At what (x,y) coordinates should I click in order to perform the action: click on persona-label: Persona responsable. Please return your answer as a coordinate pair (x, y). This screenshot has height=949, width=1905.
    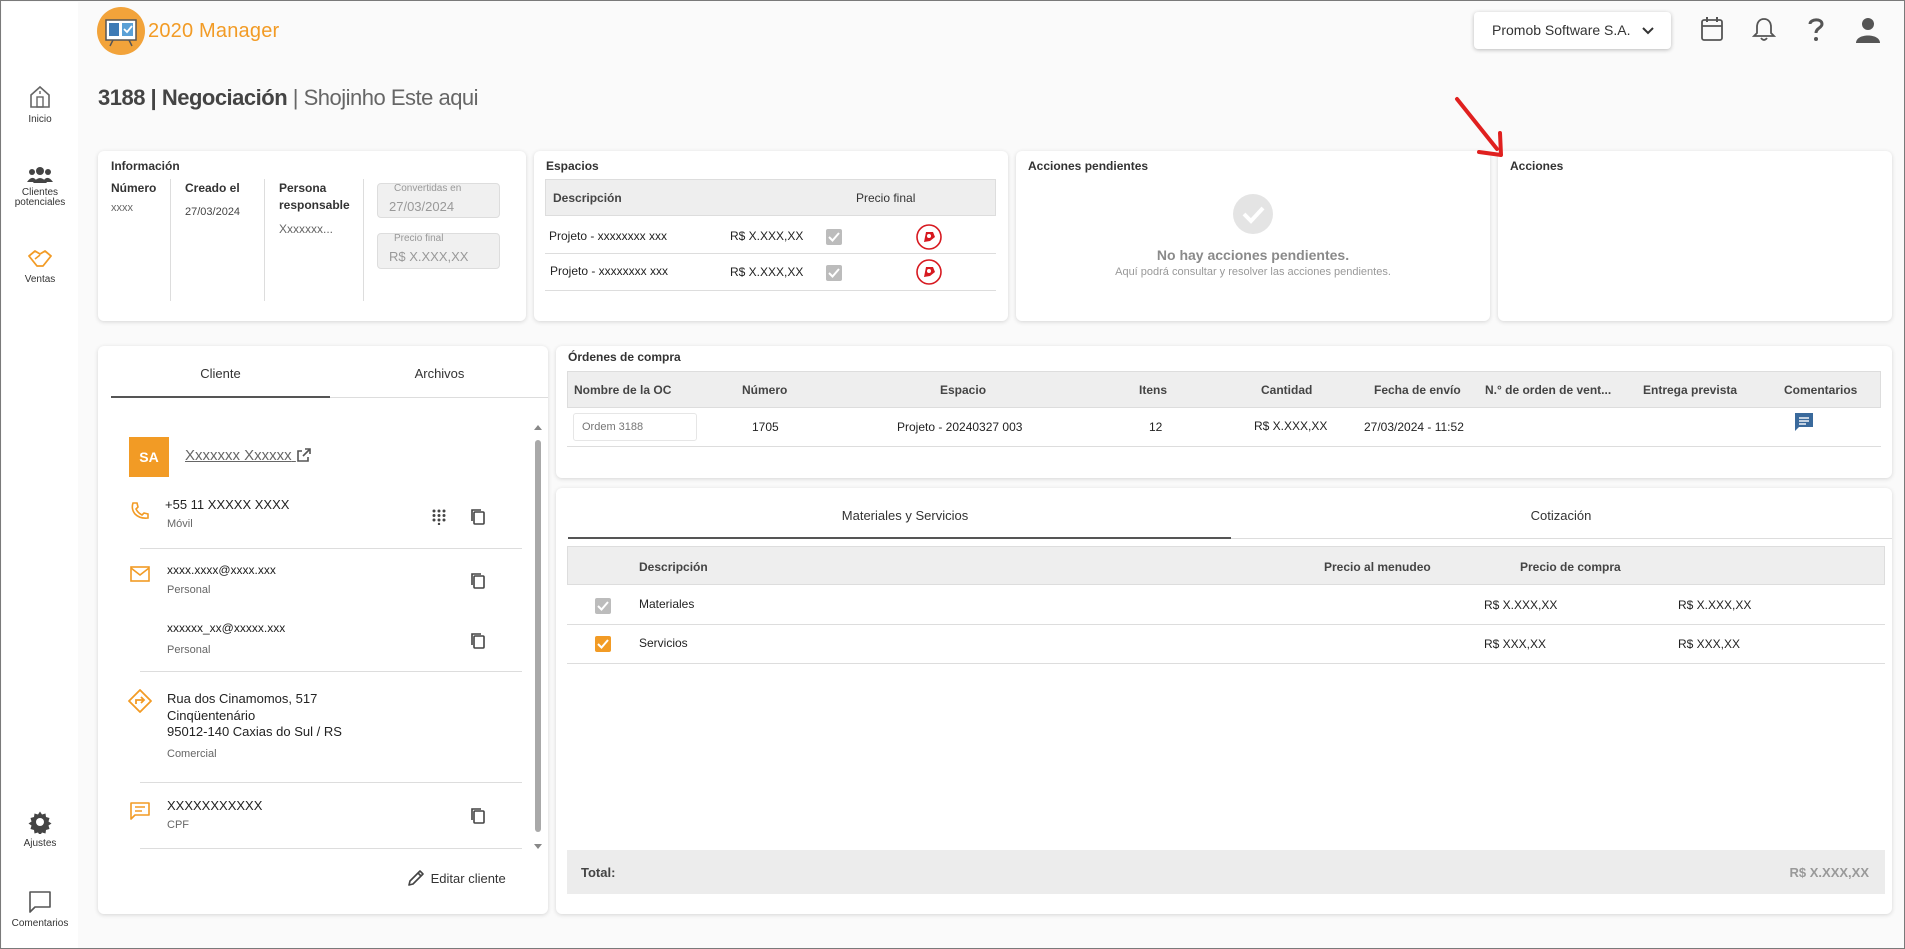
    Looking at the image, I should click on (314, 196).